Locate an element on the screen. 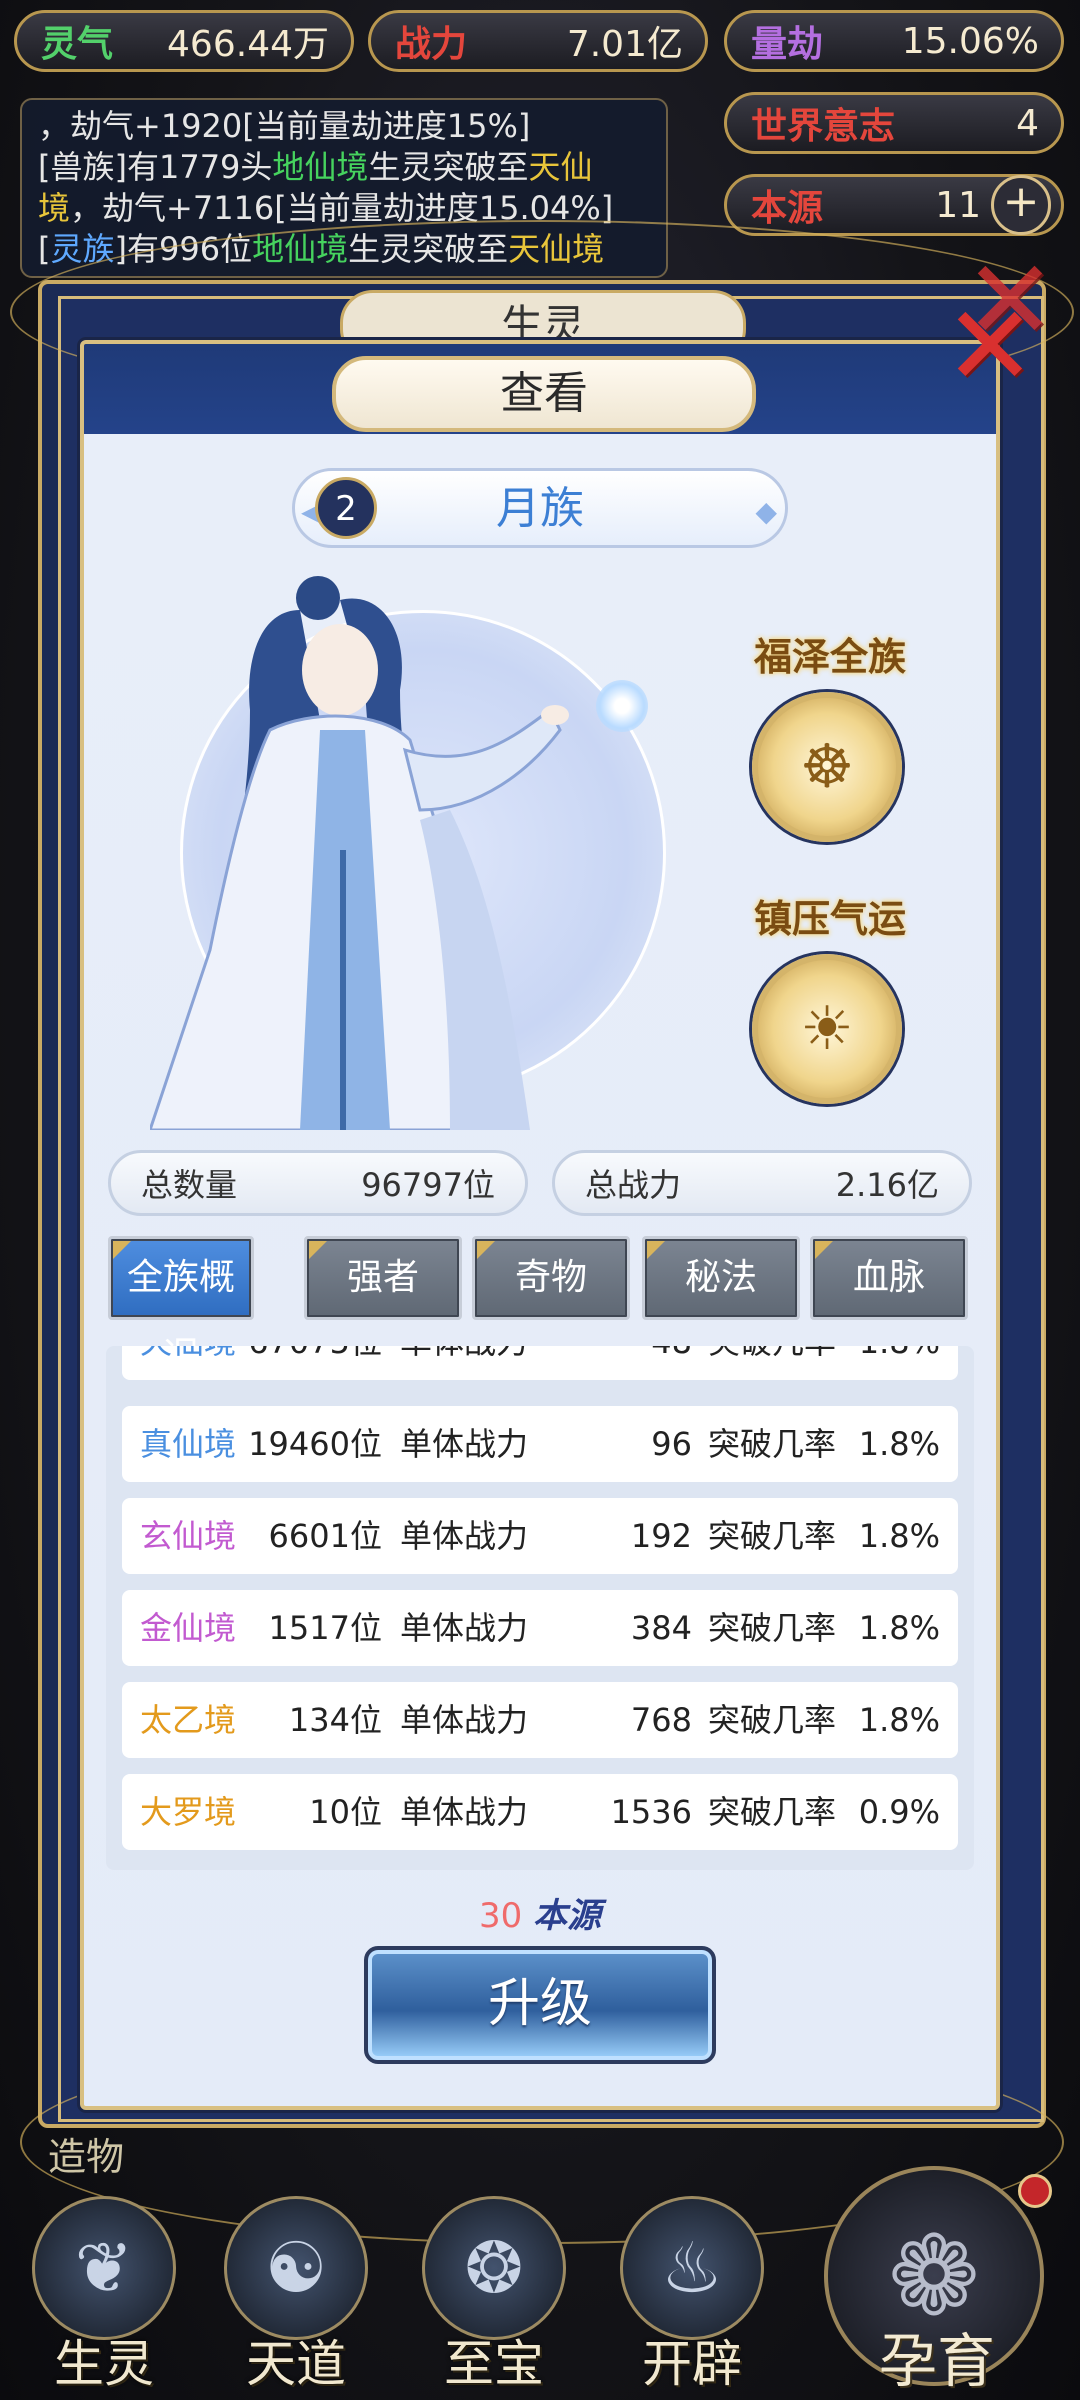 This screenshot has width=1080, height=2400. table-row: 太乙境 134位 单体战力 768 突破几率 1.8% is located at coordinates (540, 1720).